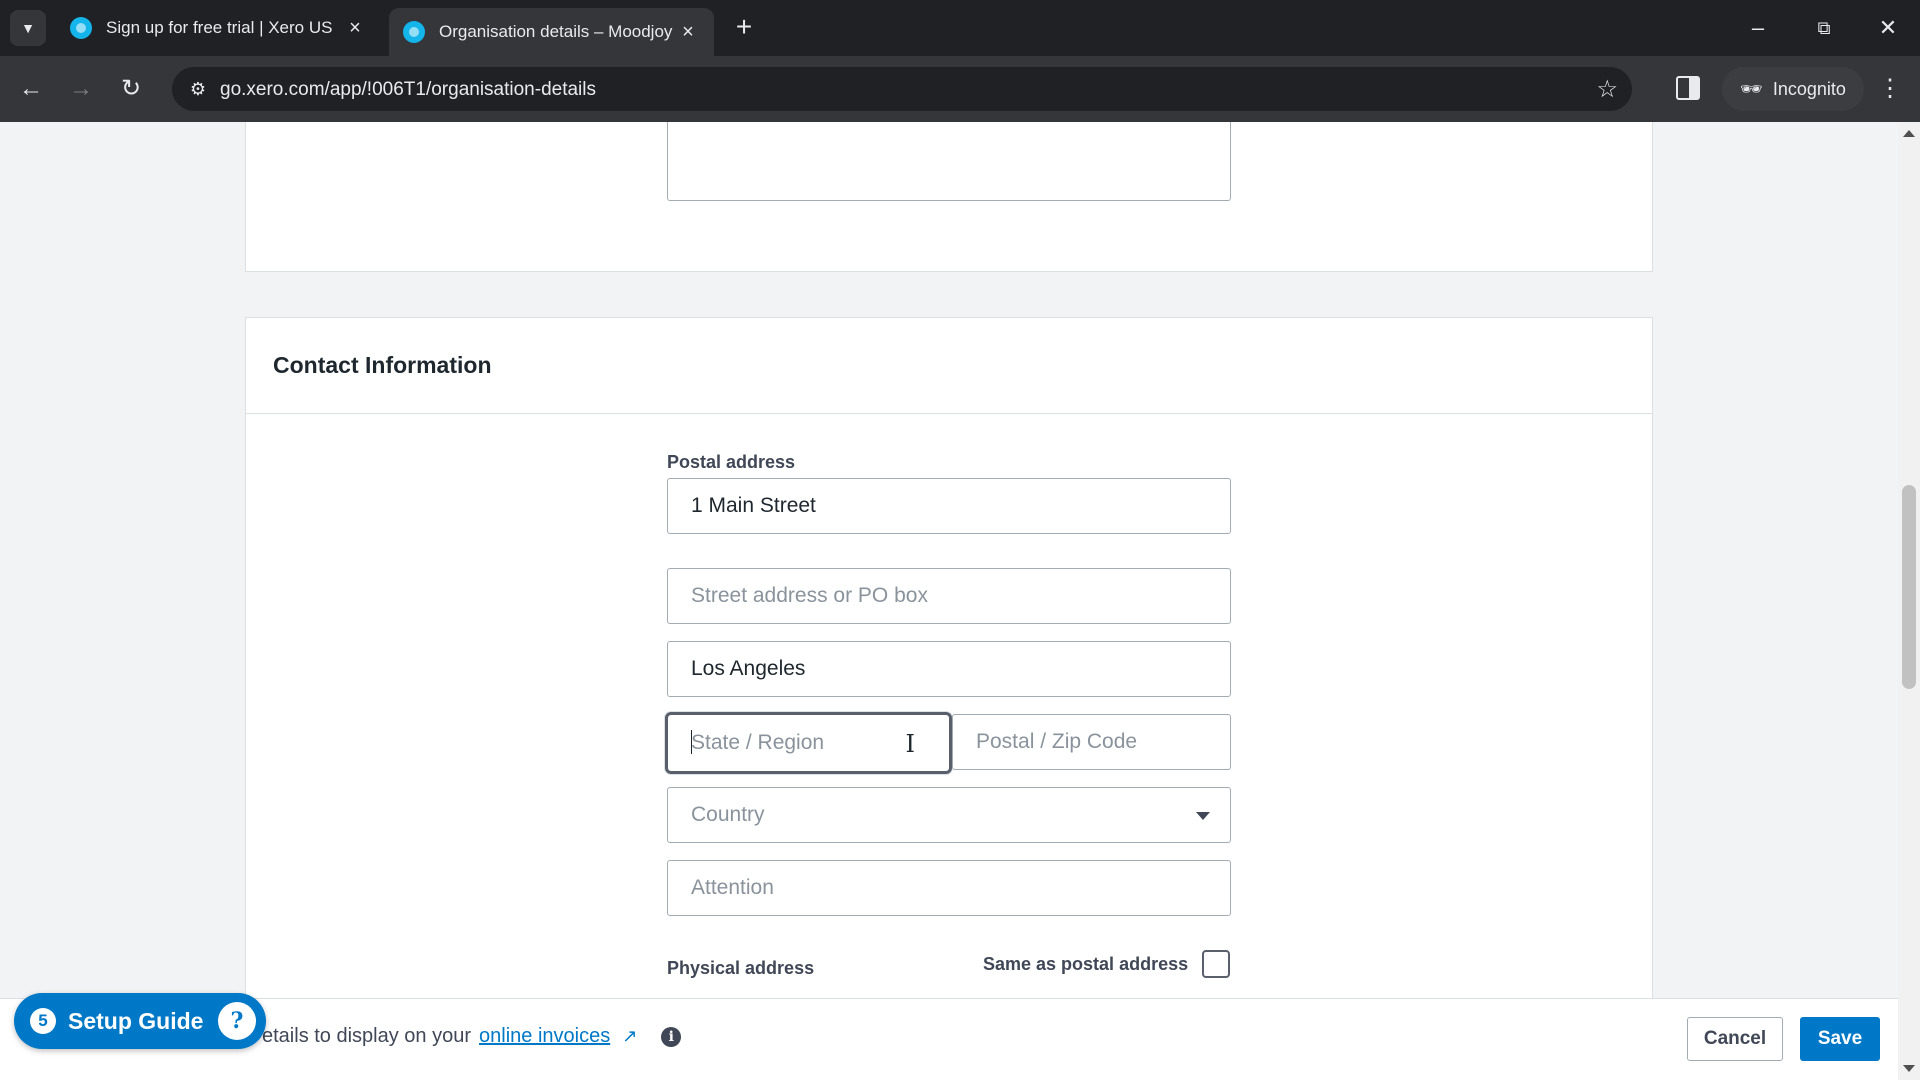  I want to click on organisation-card-previous, so click(949, 197).